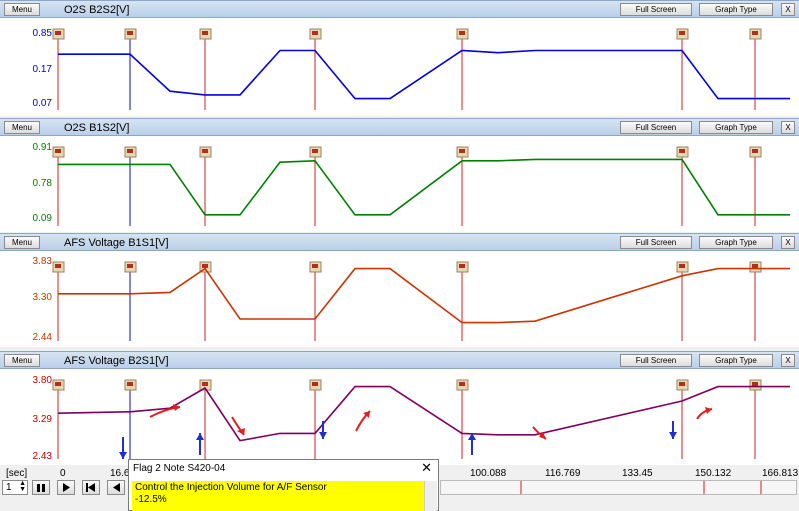 This screenshot has width=799, height=511. I want to click on close-icon: ✕, so click(426, 468).